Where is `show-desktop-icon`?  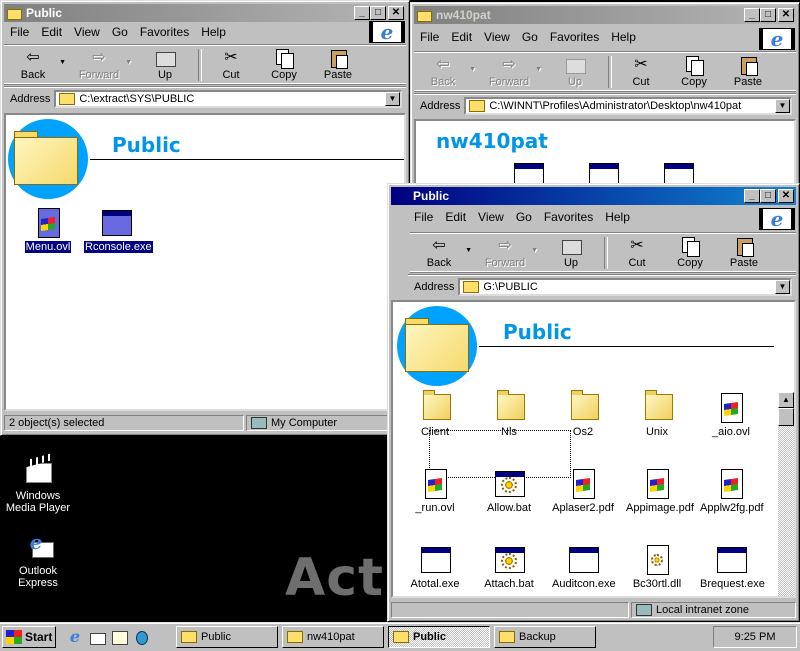 show-desktop-icon is located at coordinates (119, 637).